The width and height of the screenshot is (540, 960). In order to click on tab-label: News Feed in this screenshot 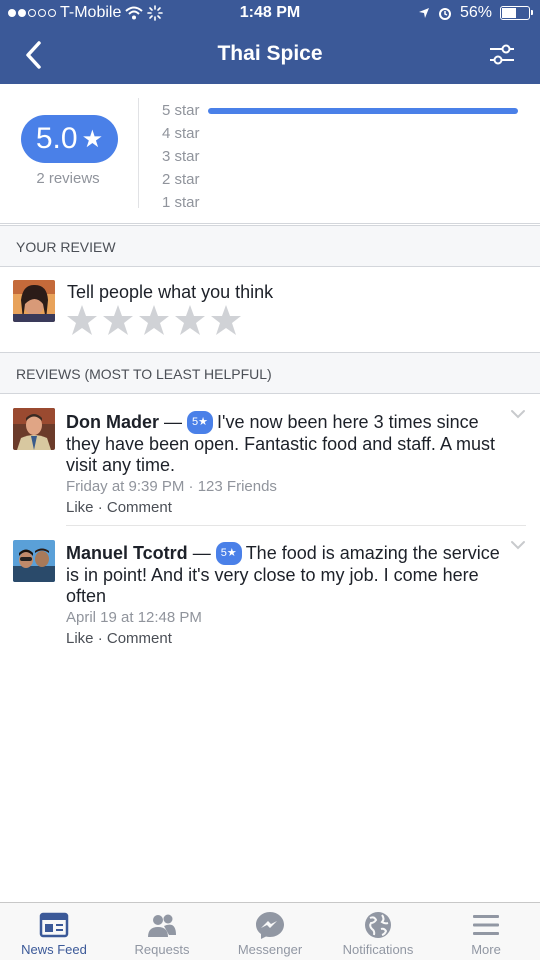, I will do `click(54, 949)`.